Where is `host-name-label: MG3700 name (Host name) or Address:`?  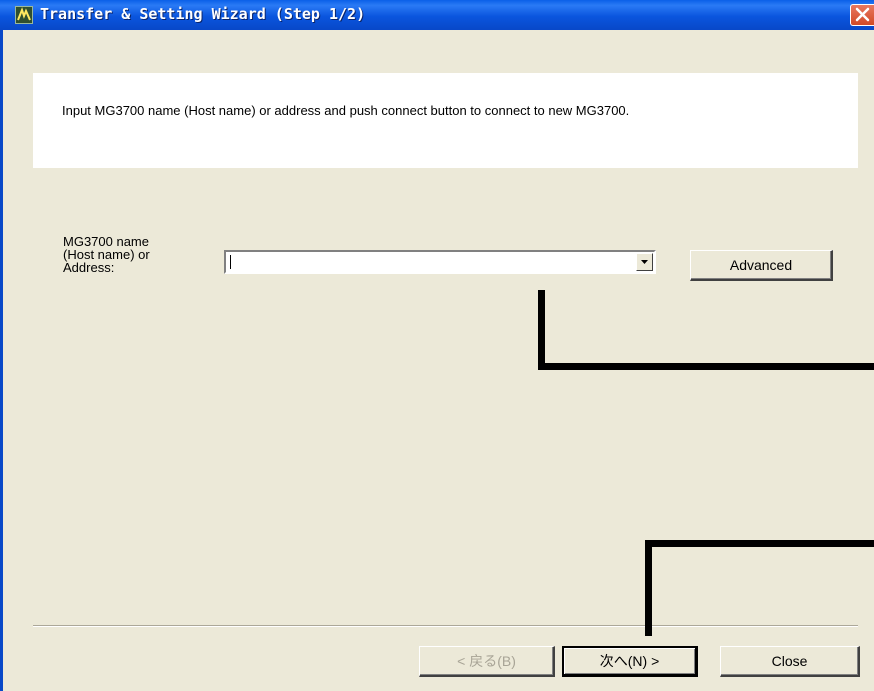
host-name-label: MG3700 name (Host name) or Address: is located at coordinates (138, 254).